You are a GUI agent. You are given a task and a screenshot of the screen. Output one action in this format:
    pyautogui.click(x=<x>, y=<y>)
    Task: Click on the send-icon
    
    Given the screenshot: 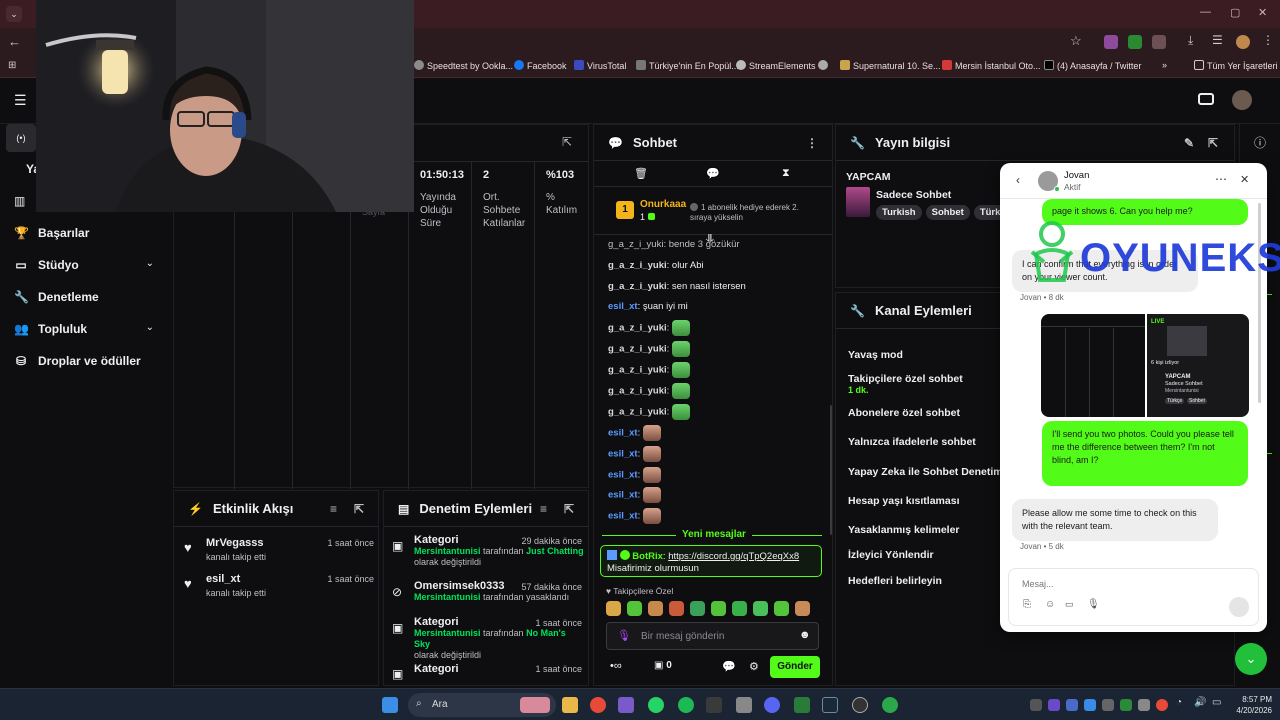 What is the action you would take?
    pyautogui.click(x=1239, y=607)
    